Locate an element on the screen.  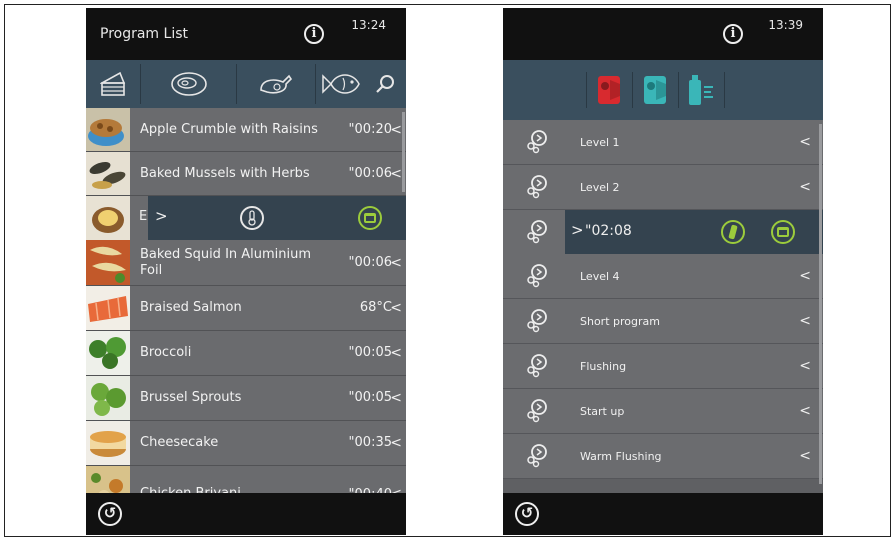
item-time: "00:35 is located at coordinates (370, 442).